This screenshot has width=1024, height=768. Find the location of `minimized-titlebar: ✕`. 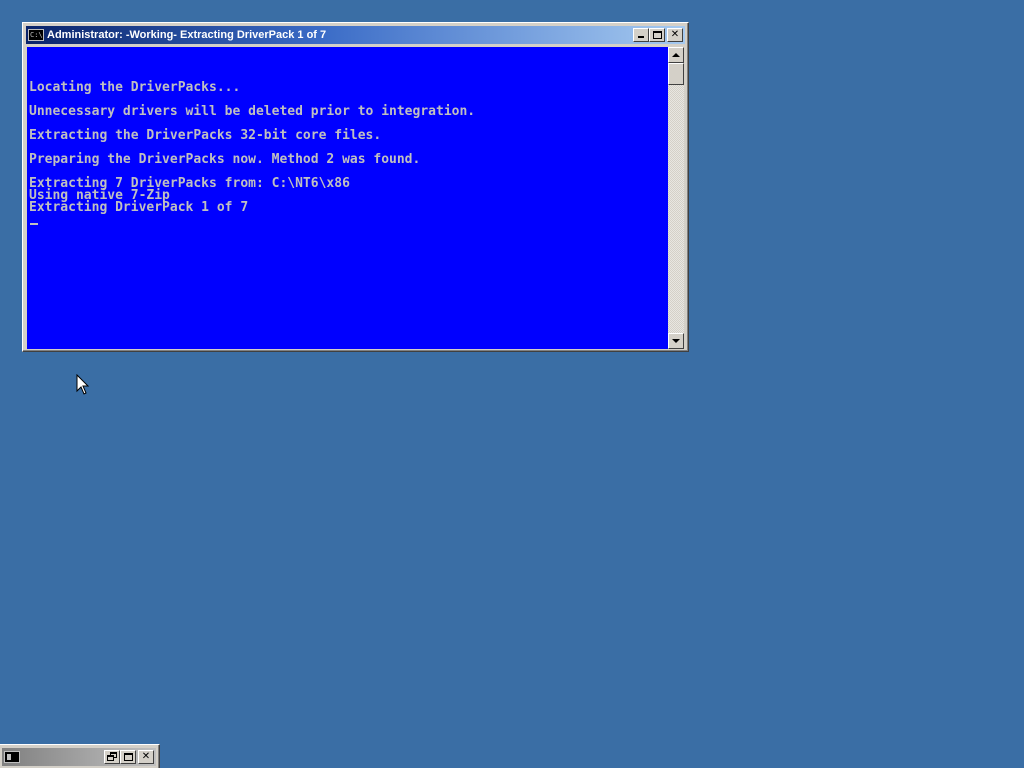

minimized-titlebar: ✕ is located at coordinates (79, 757).